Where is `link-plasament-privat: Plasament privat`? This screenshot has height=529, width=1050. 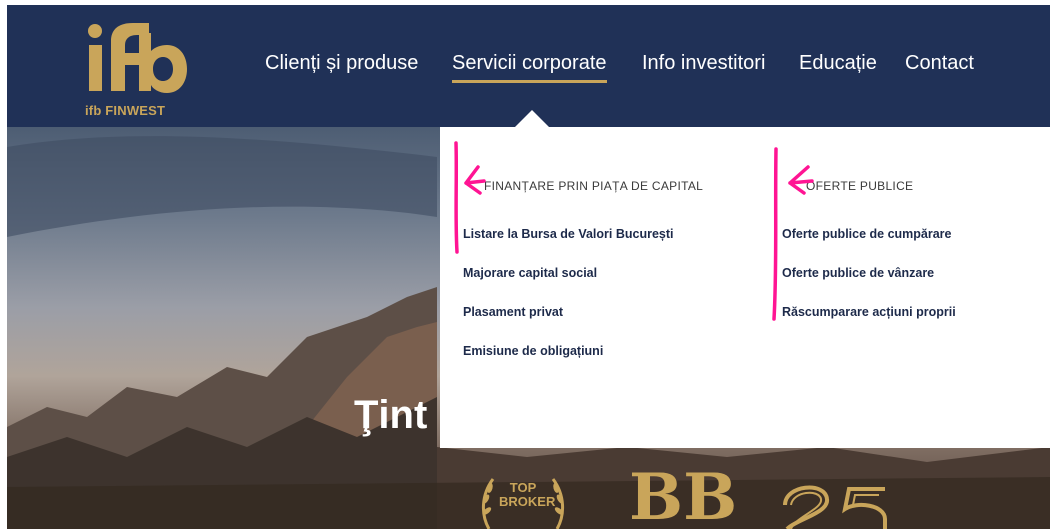
link-plasament-privat: Plasament privat is located at coordinates (513, 312).